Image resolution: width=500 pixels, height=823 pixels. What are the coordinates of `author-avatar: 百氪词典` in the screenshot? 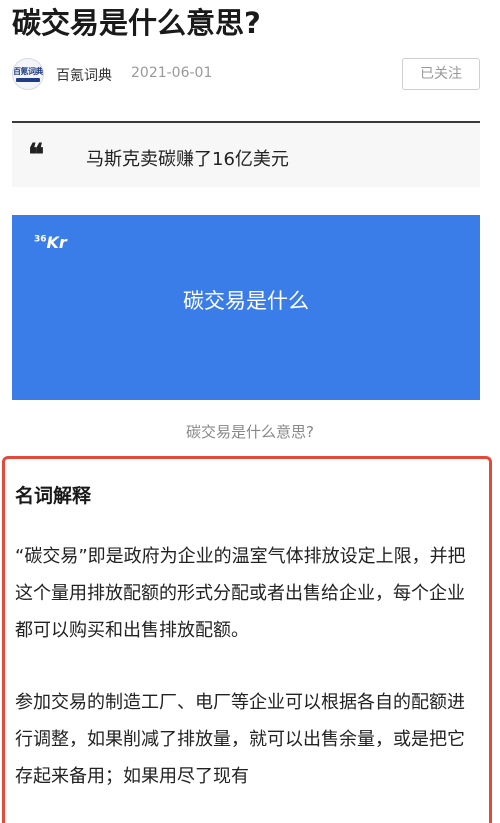 It's located at (28, 74).